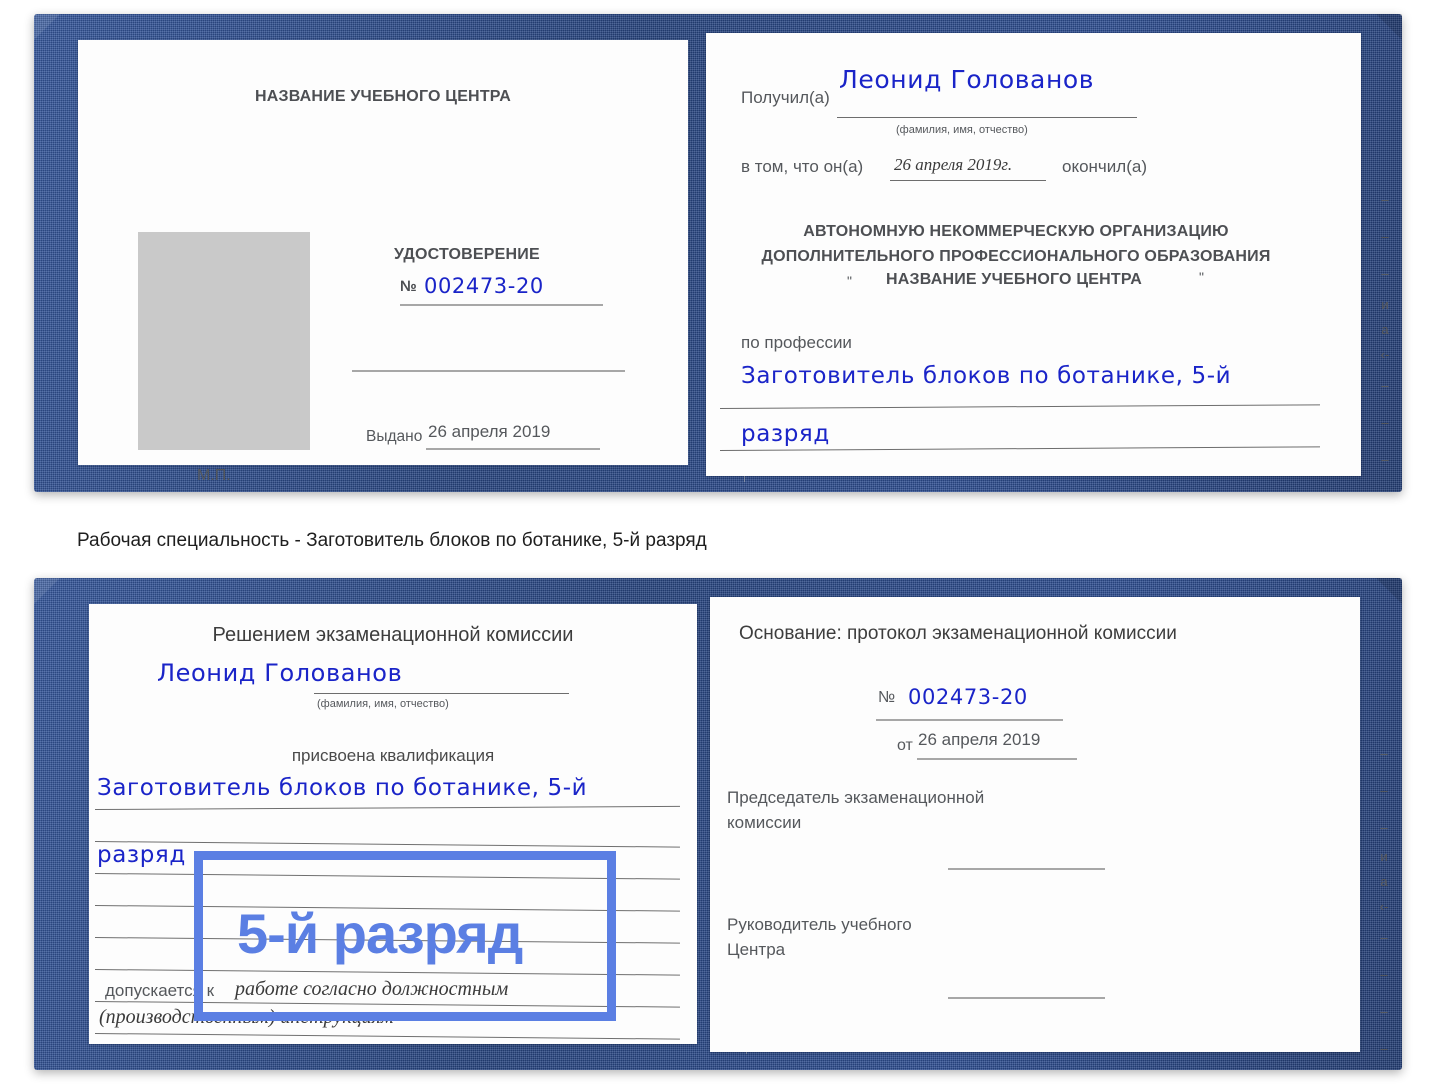 Image resolution: width=1448 pixels, height=1085 pixels. Describe the element at coordinates (953, 164) in the screenshot. I see `that-he-value: 26 апреля 2019г.` at that location.